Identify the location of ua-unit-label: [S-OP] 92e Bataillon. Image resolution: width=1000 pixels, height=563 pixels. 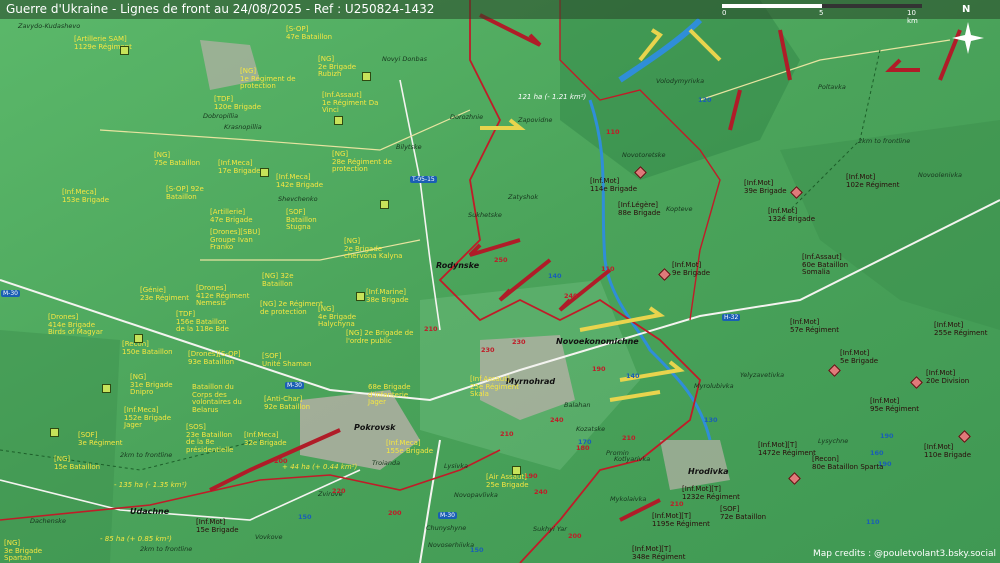
(185, 193).